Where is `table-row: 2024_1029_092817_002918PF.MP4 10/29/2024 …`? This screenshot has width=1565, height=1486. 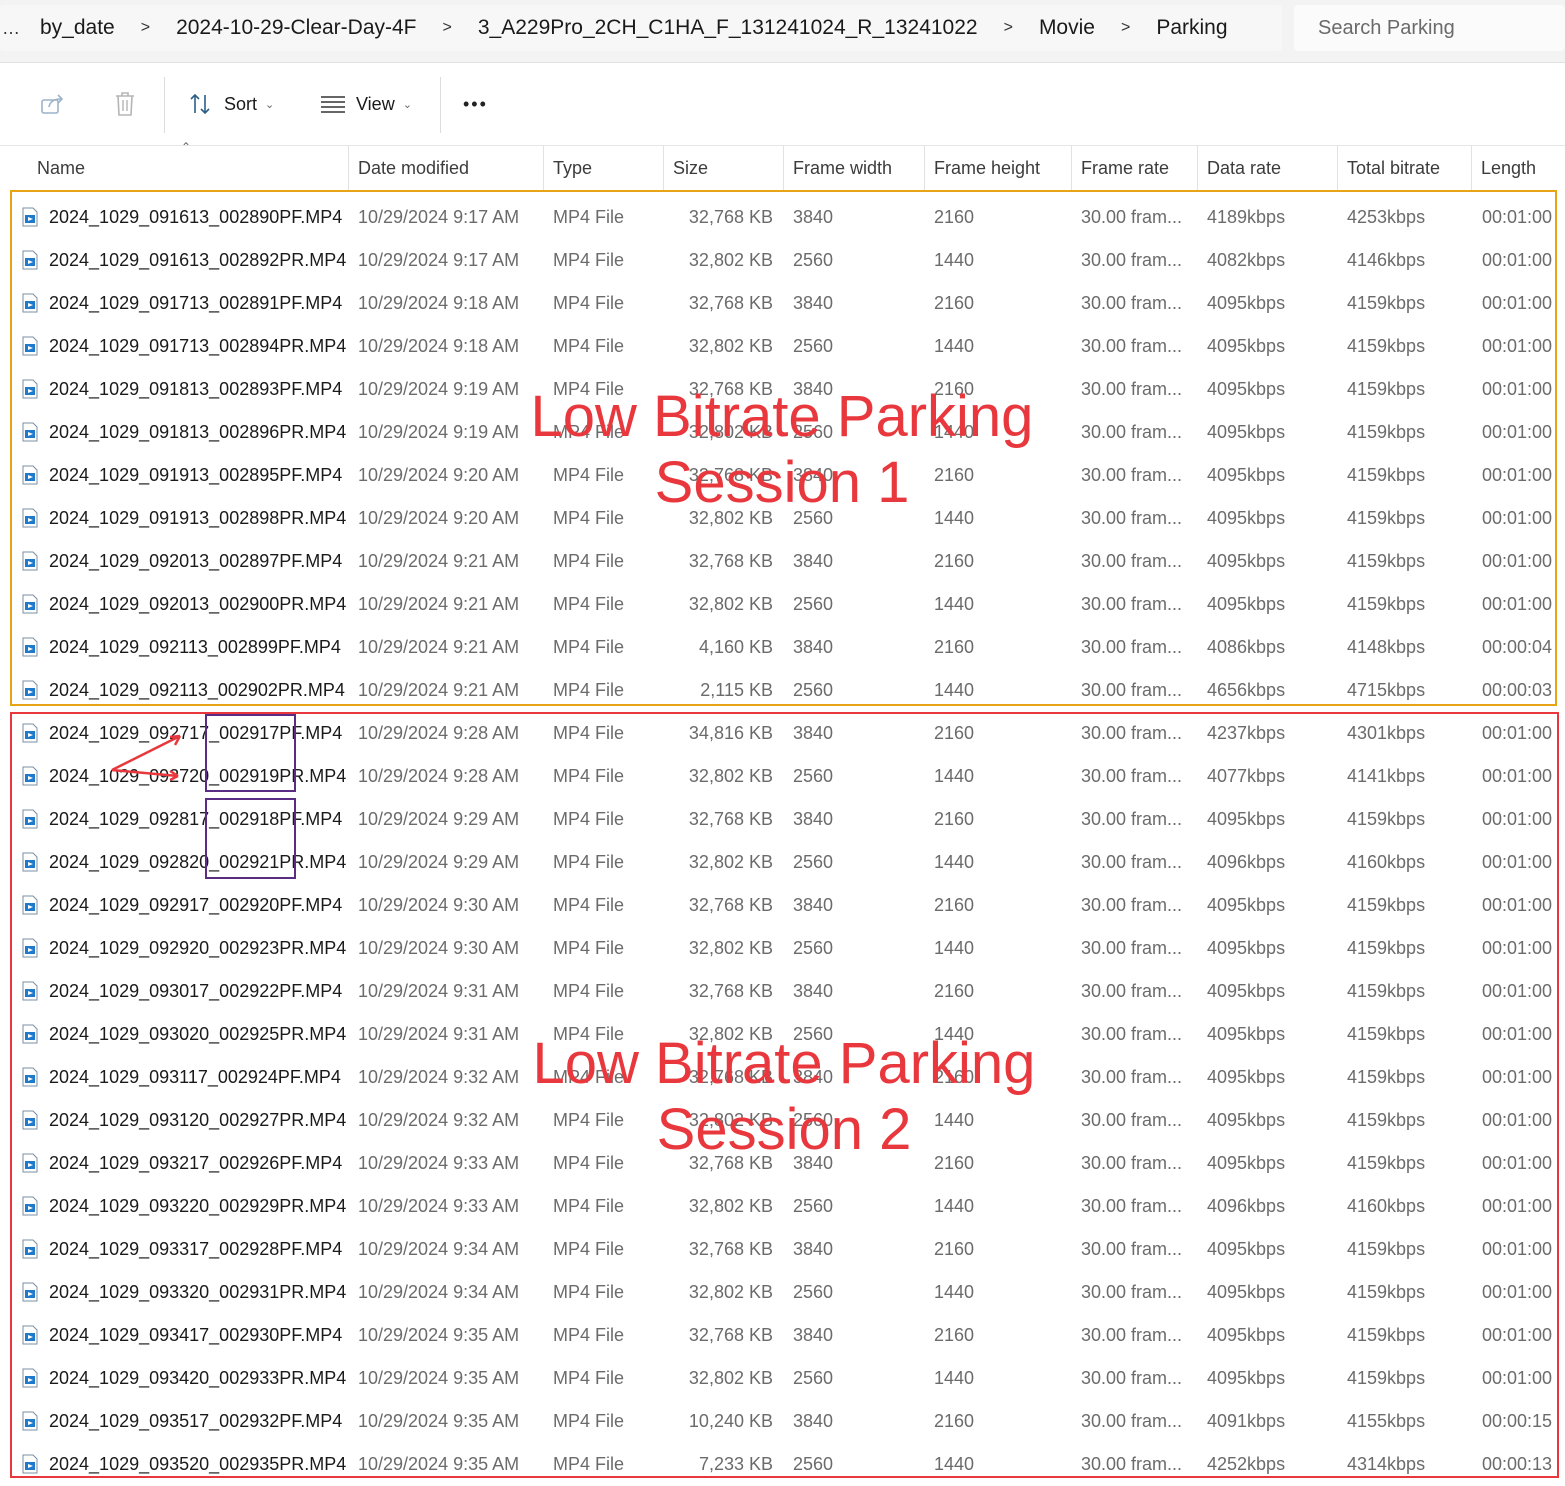
table-row: 2024_1029_092817_002918PF.MP4 10/29/2024 … is located at coordinates (782, 819).